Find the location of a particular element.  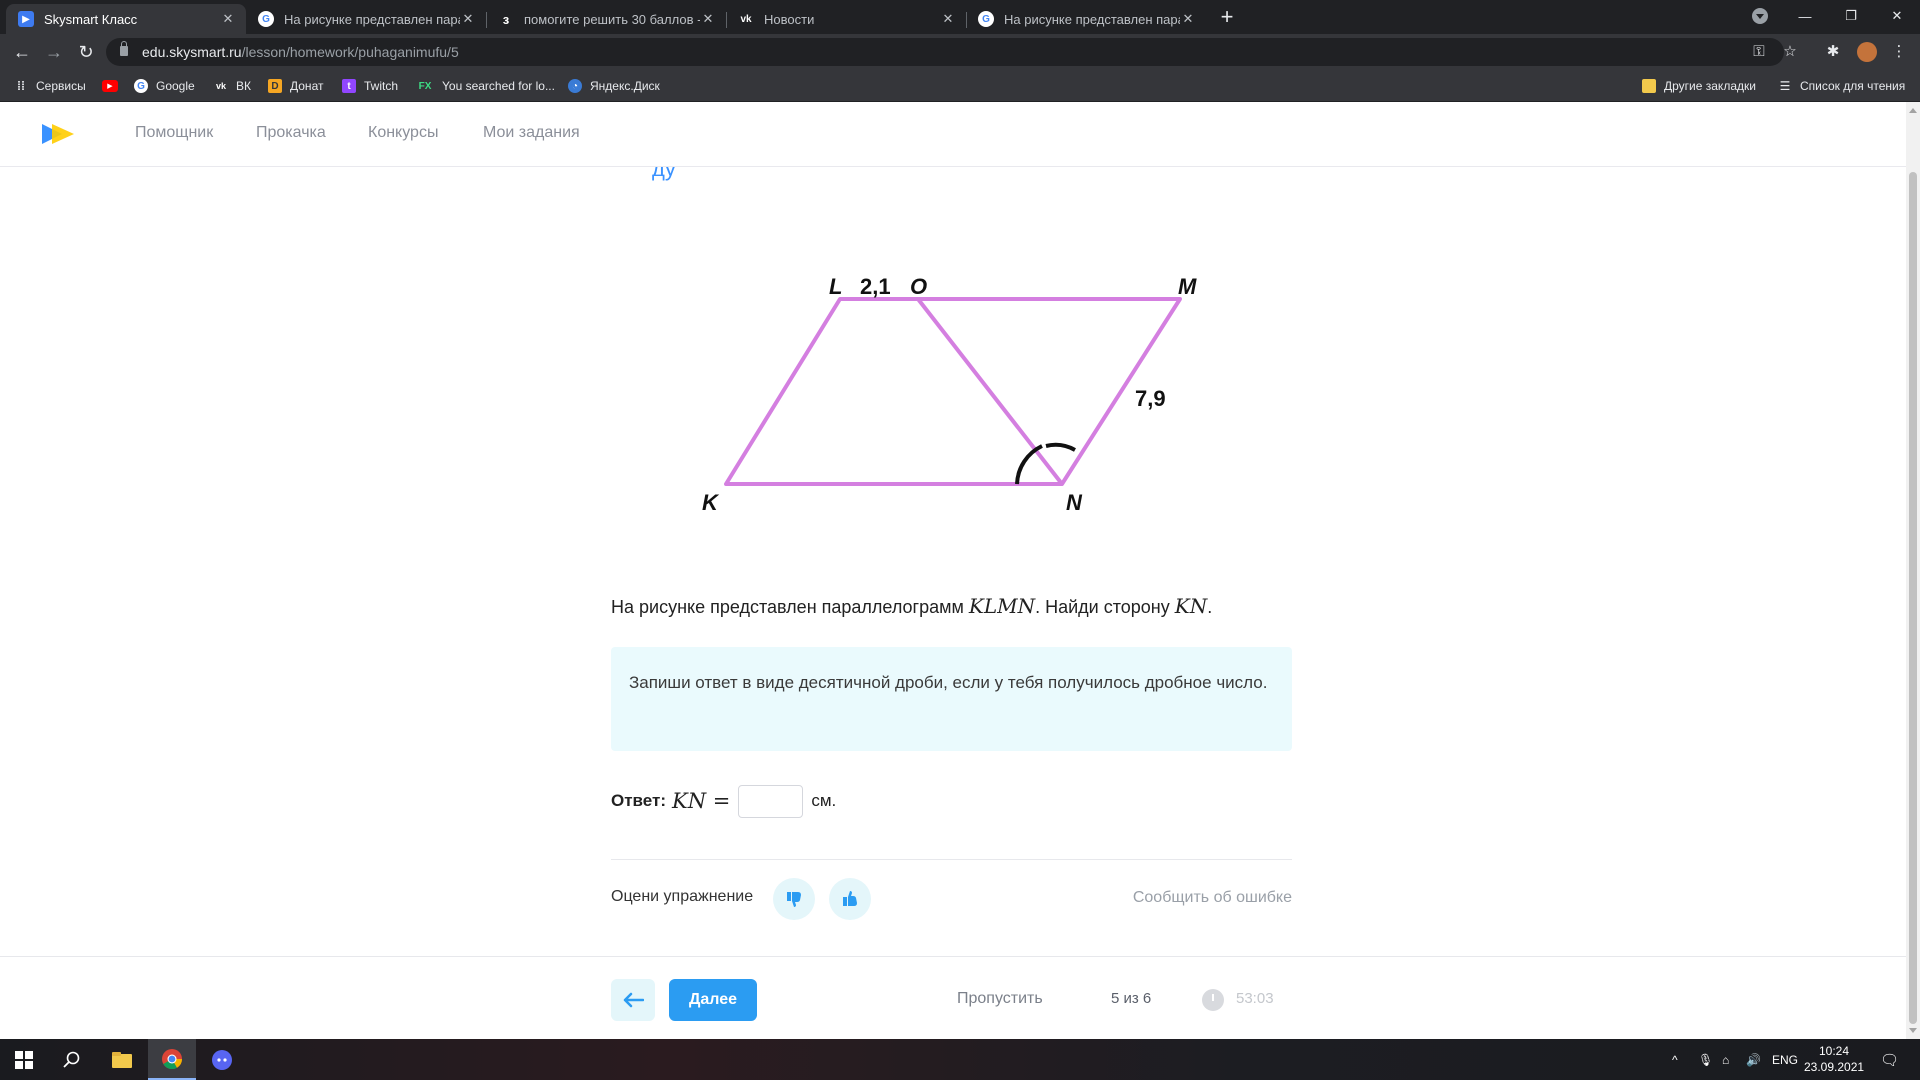

tab-search-icon is located at coordinates (1760, 16).